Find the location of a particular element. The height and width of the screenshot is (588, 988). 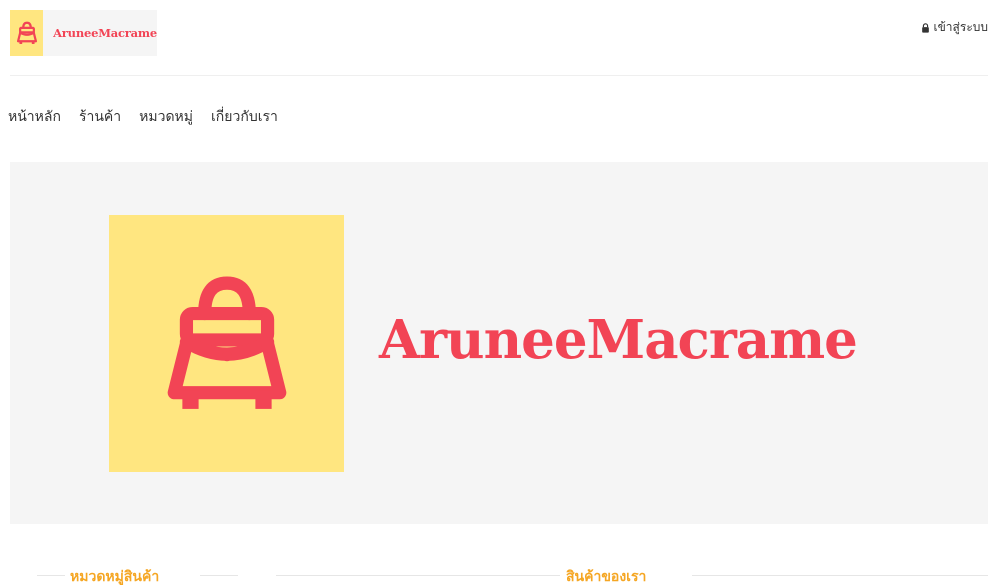

top-bar: AruneeMacrame เข้าสู่ระบบ is located at coordinates (494, 37).